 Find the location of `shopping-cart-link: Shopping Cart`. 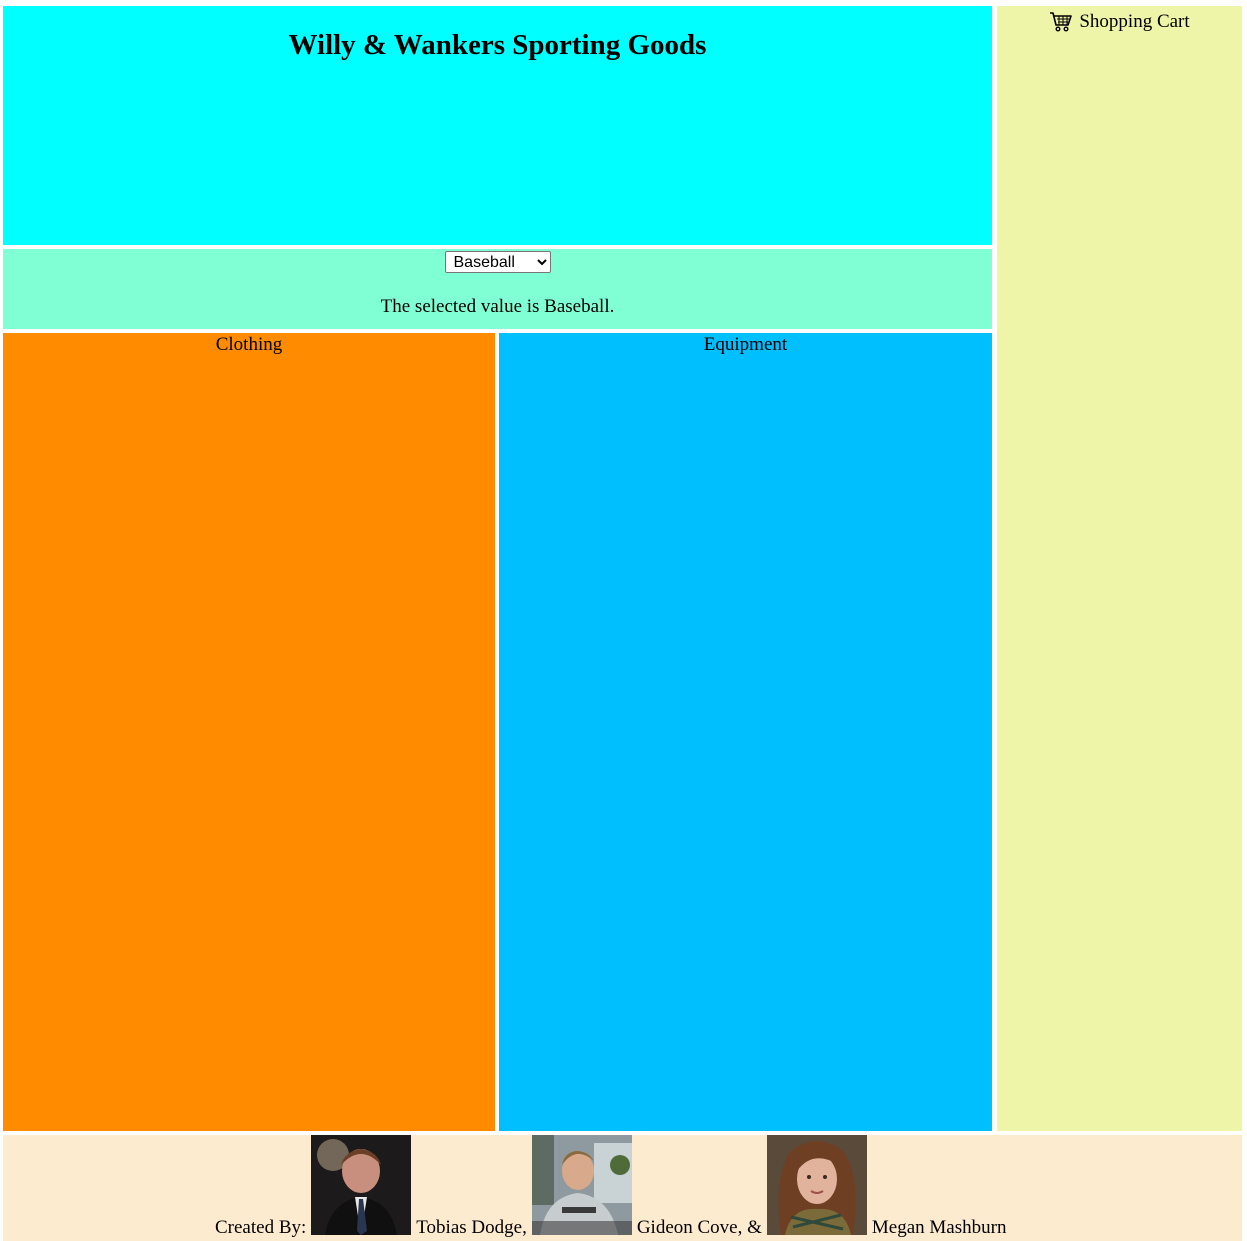

shopping-cart-link: Shopping Cart is located at coordinates (1119, 19).